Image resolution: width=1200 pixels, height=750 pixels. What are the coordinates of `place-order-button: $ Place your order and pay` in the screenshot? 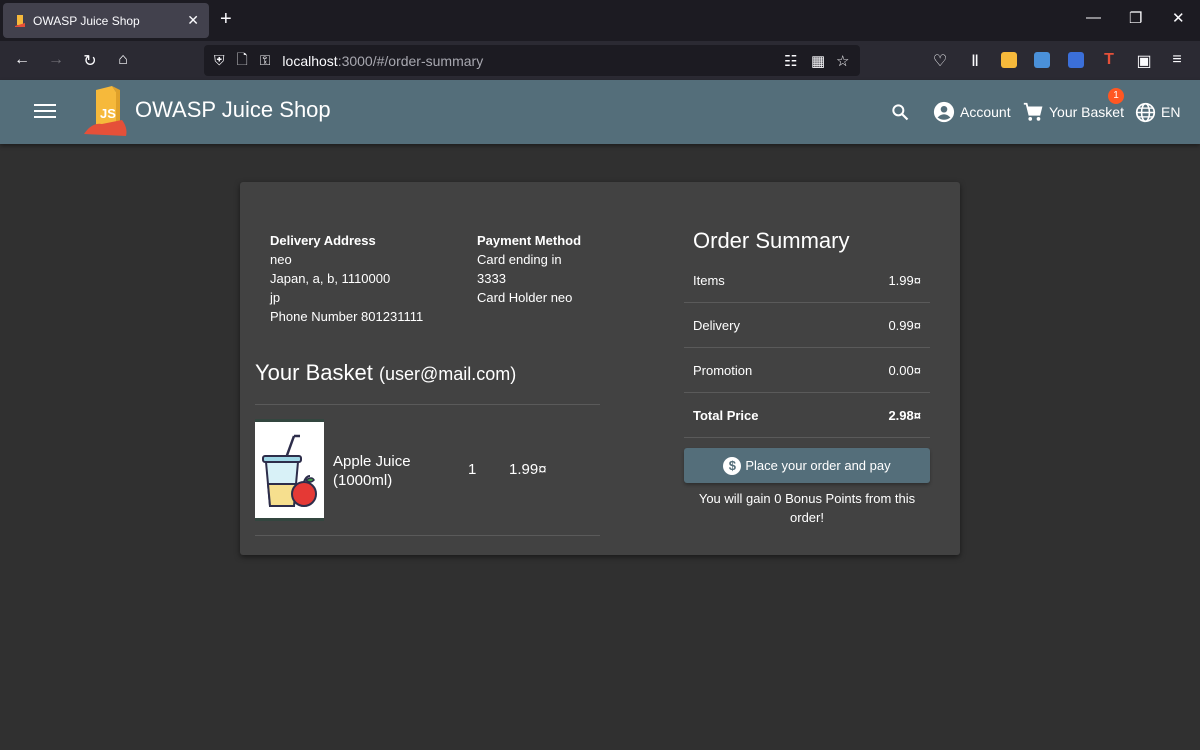 It's located at (807, 465).